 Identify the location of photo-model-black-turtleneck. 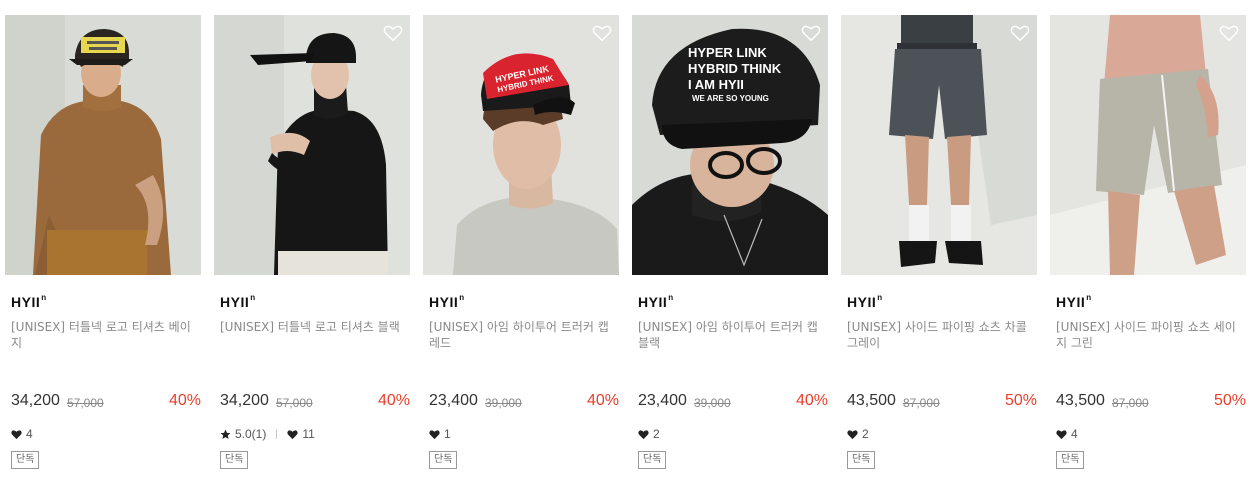
(312, 145).